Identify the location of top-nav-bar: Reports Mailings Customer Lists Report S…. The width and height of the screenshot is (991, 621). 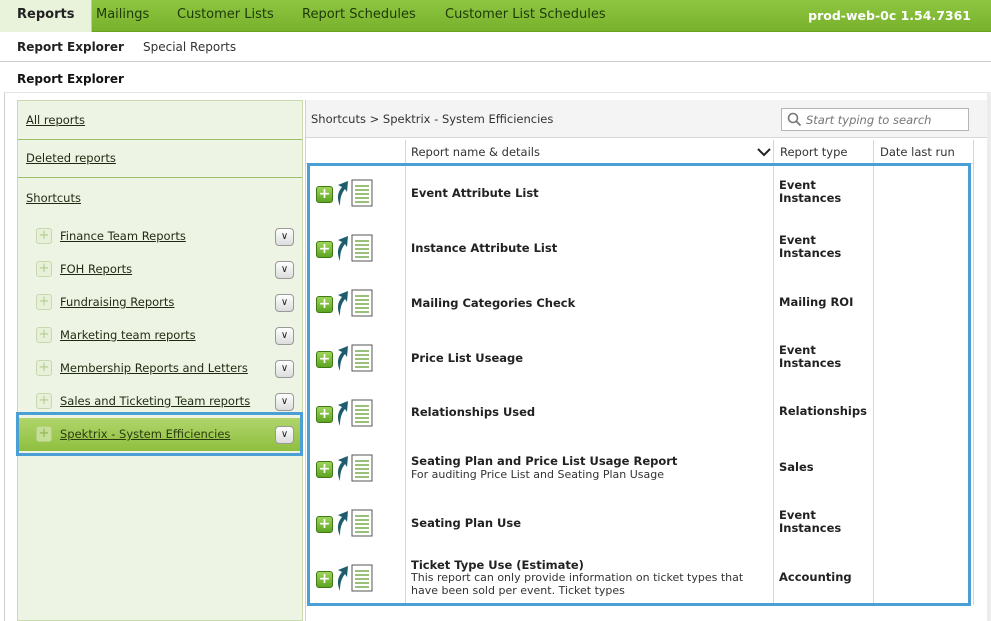
(495, 16).